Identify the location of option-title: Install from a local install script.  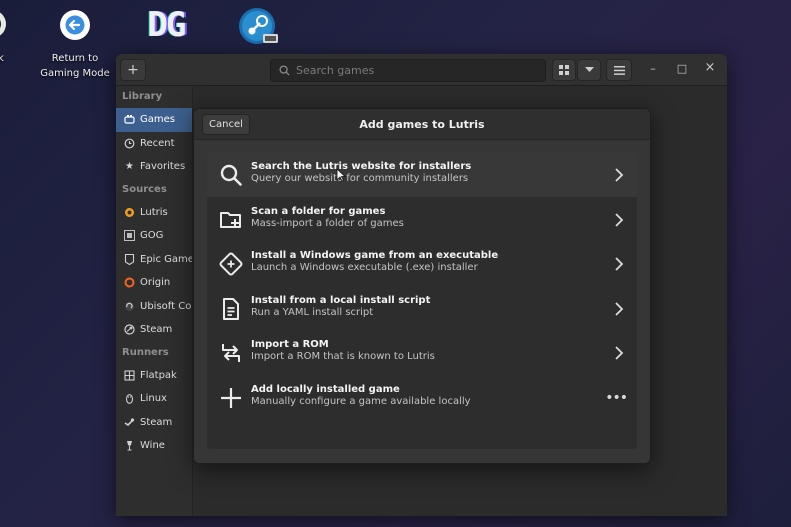
(341, 300).